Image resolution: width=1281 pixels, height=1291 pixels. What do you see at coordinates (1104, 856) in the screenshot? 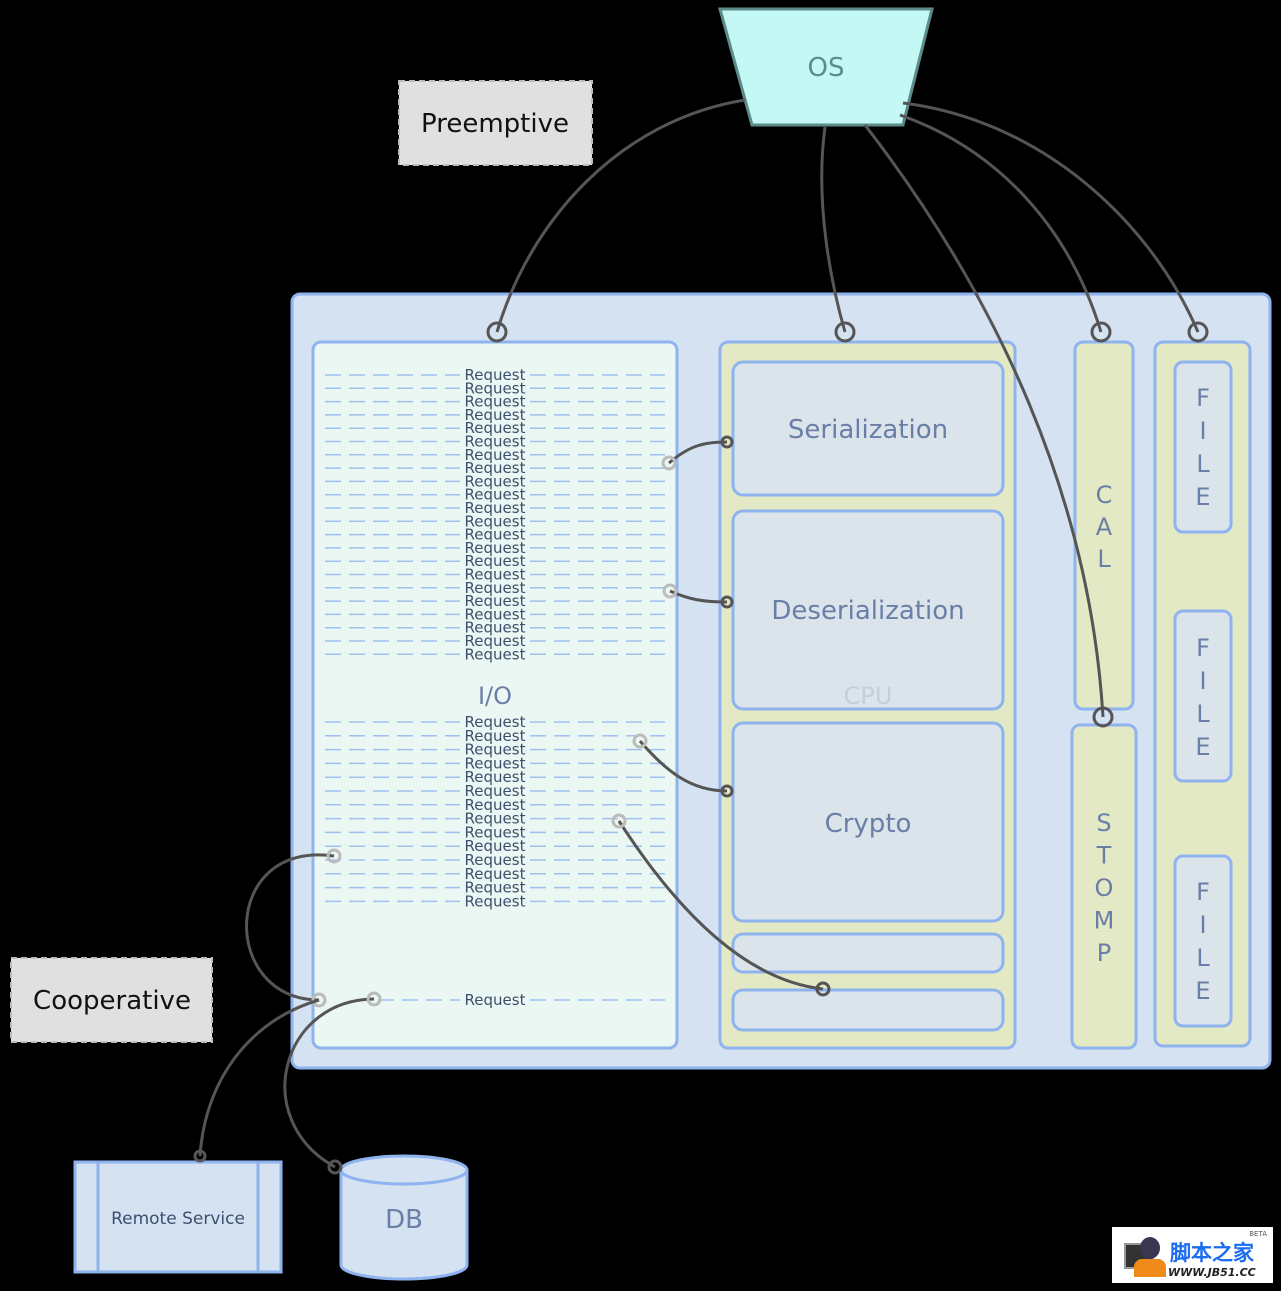
I see `stomp-letter: T` at bounding box center [1104, 856].